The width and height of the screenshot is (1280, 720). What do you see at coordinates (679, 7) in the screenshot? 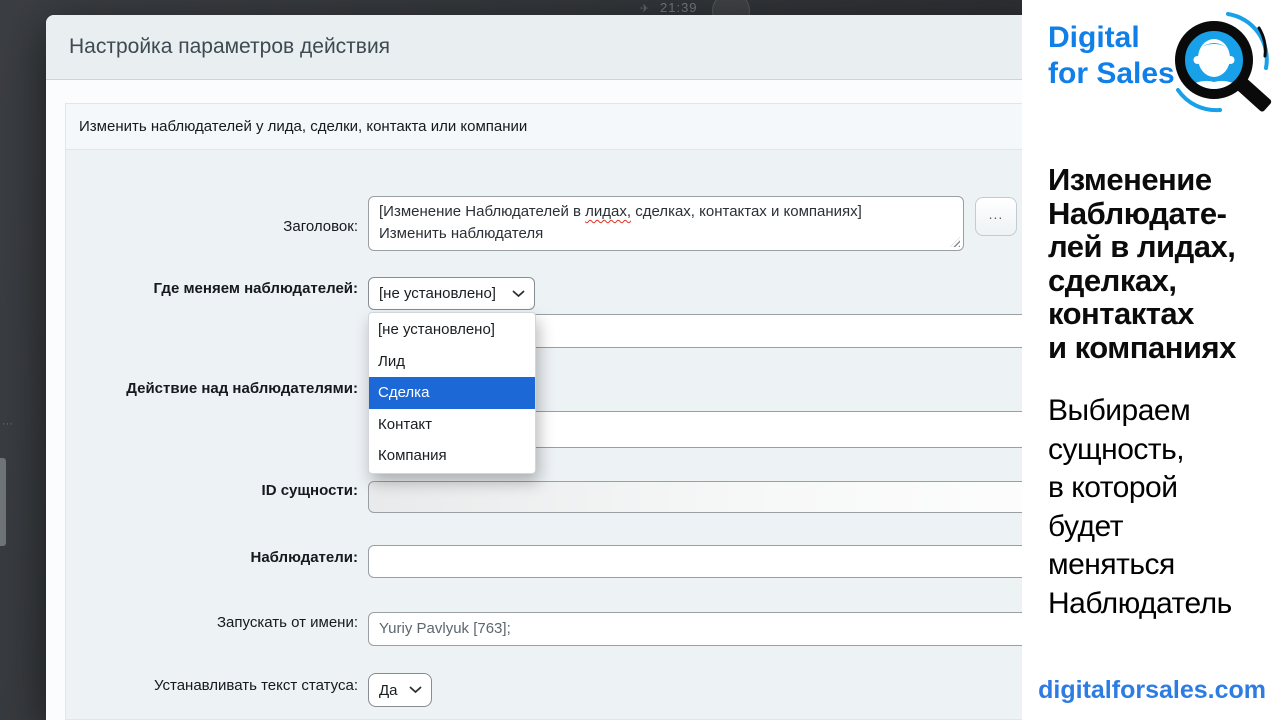
I see `taskbar-clock: 21:39` at bounding box center [679, 7].